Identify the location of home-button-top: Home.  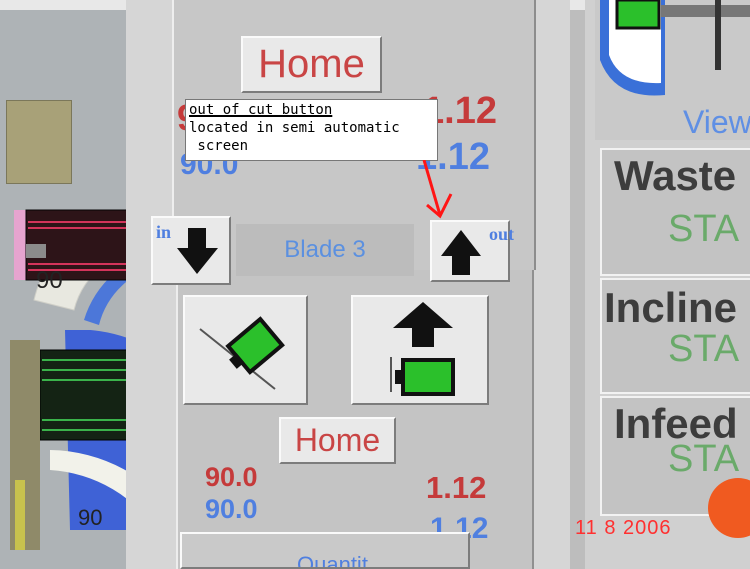
(311, 64).